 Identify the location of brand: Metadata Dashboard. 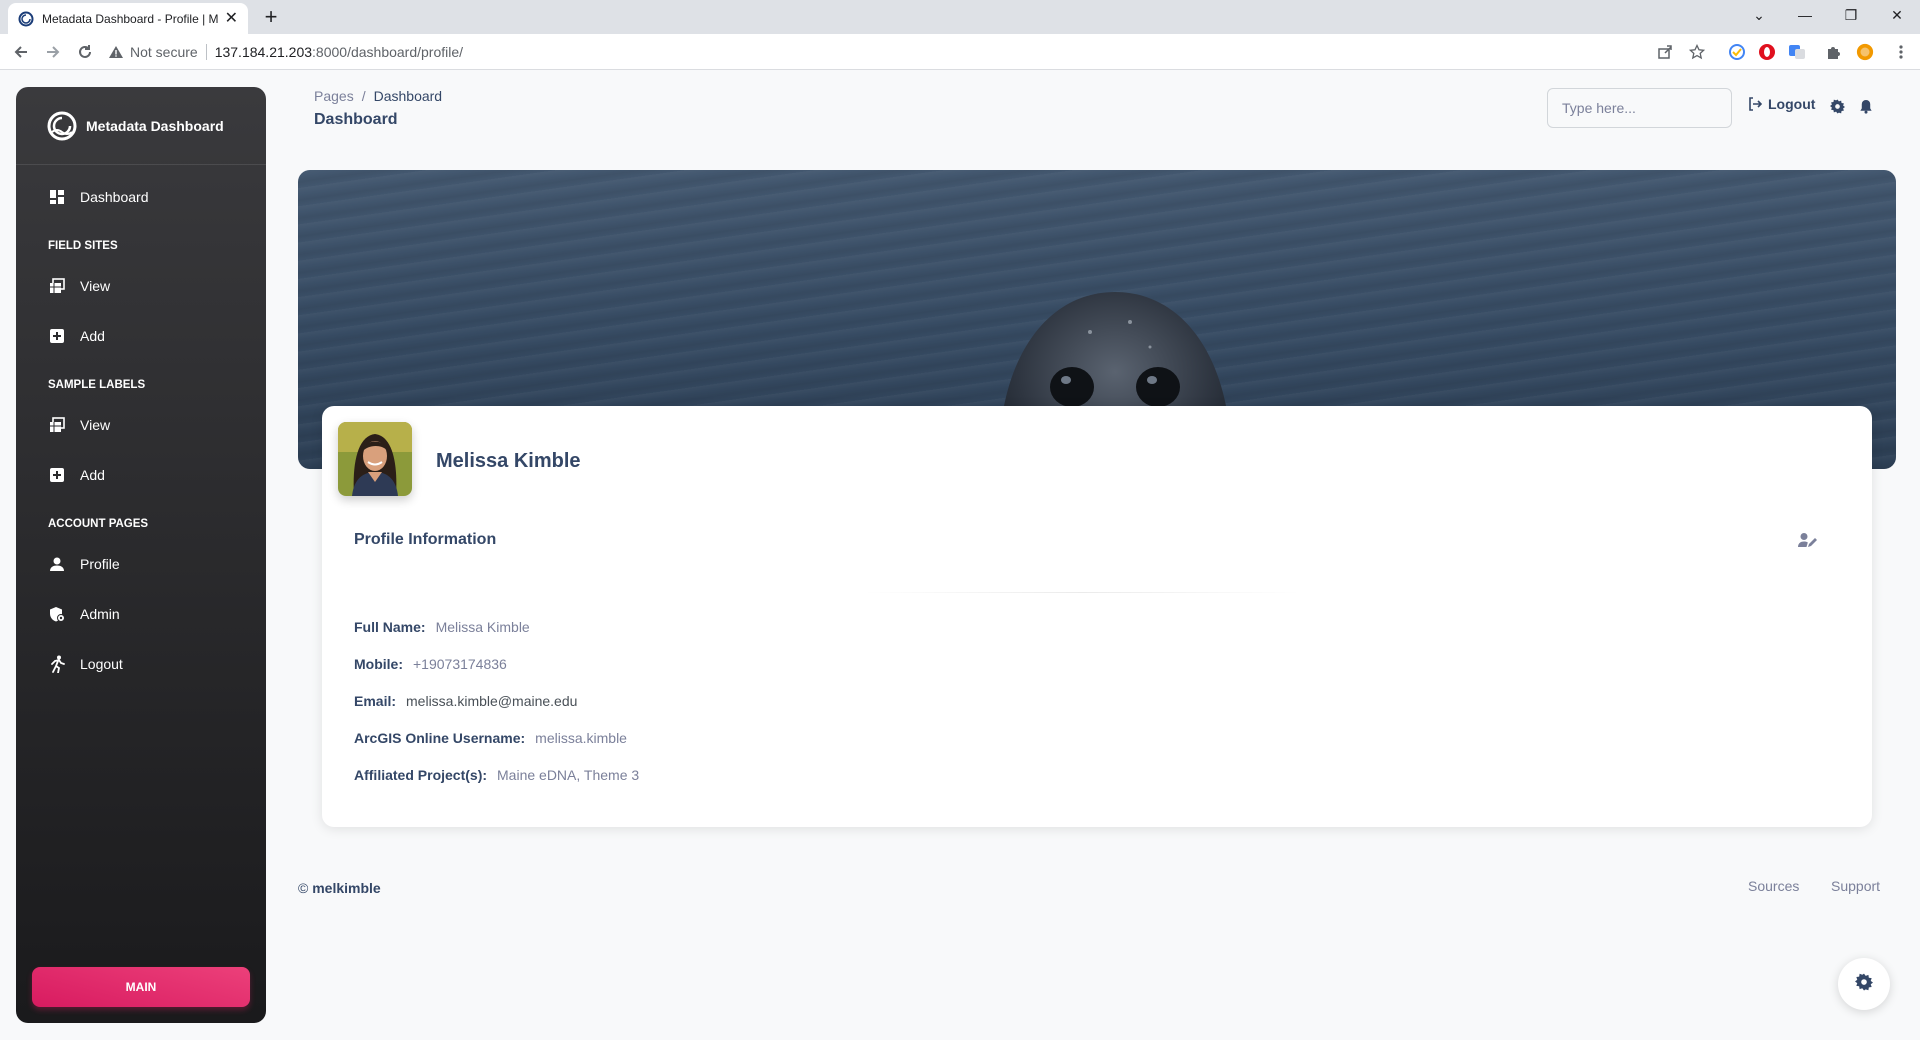
(141, 126).